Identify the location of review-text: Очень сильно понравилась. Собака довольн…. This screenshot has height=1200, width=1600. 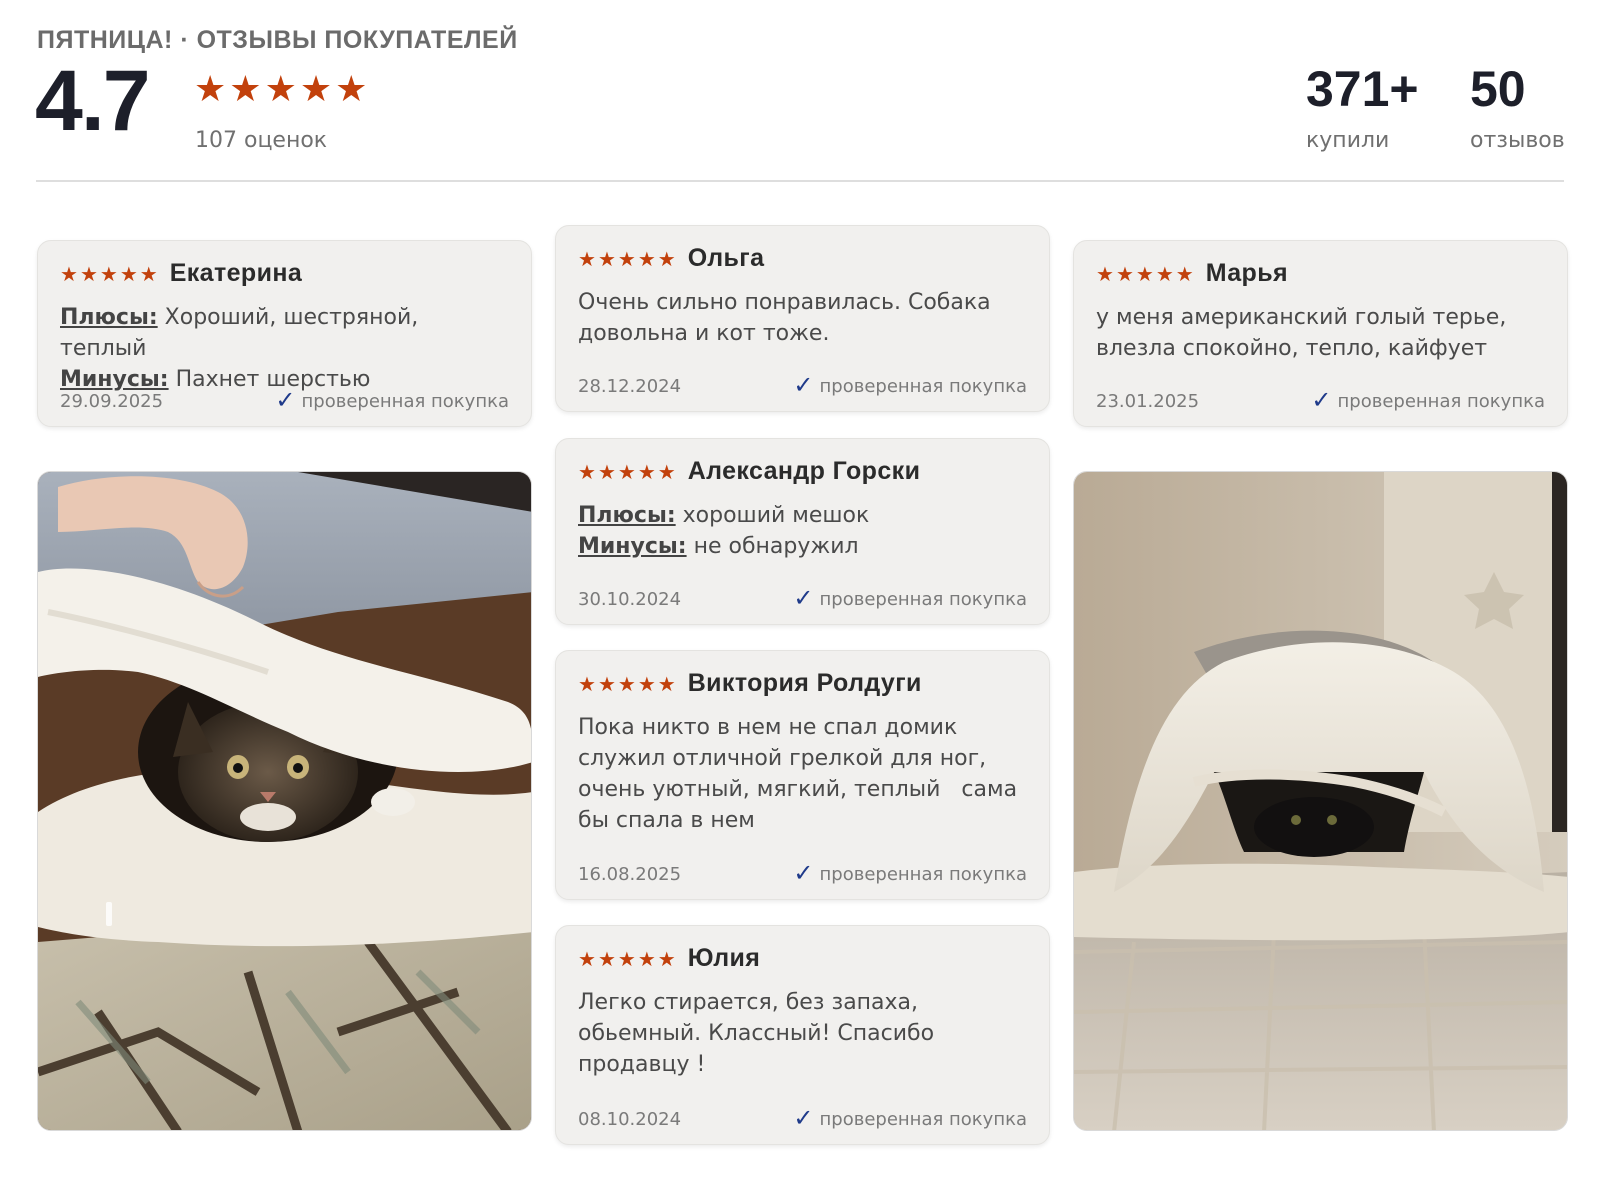
(784, 318).